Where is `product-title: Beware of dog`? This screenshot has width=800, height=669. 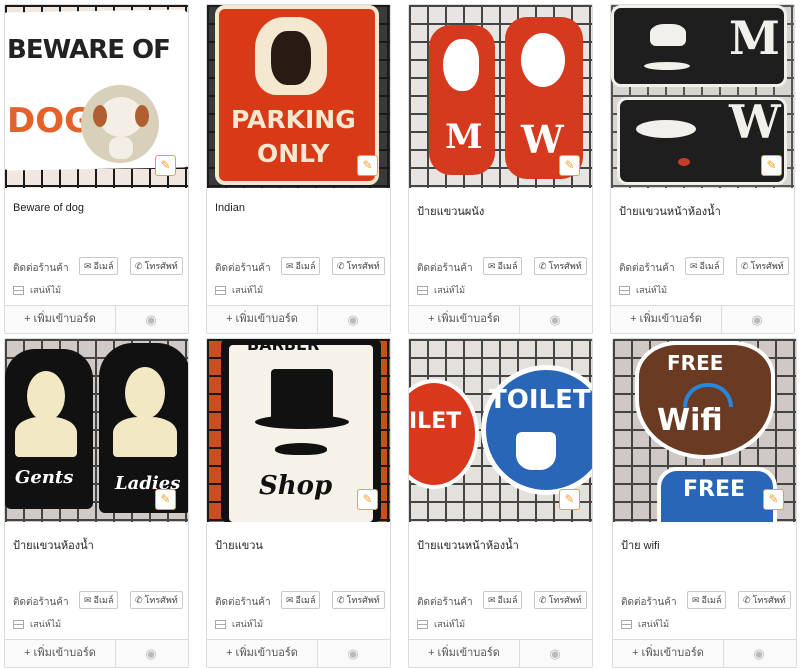
product-title: Beware of dog is located at coordinates (48, 208).